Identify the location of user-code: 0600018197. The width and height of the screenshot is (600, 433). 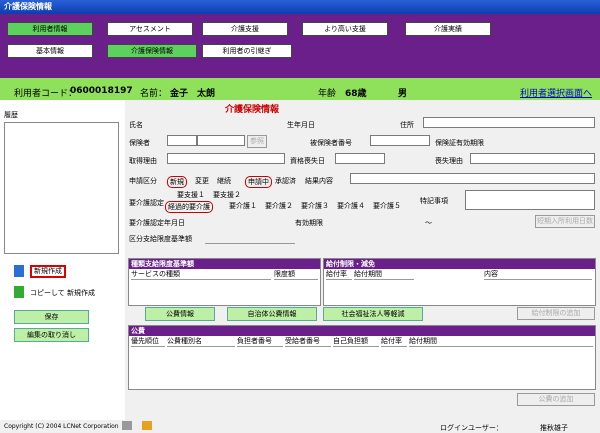
(101, 91).